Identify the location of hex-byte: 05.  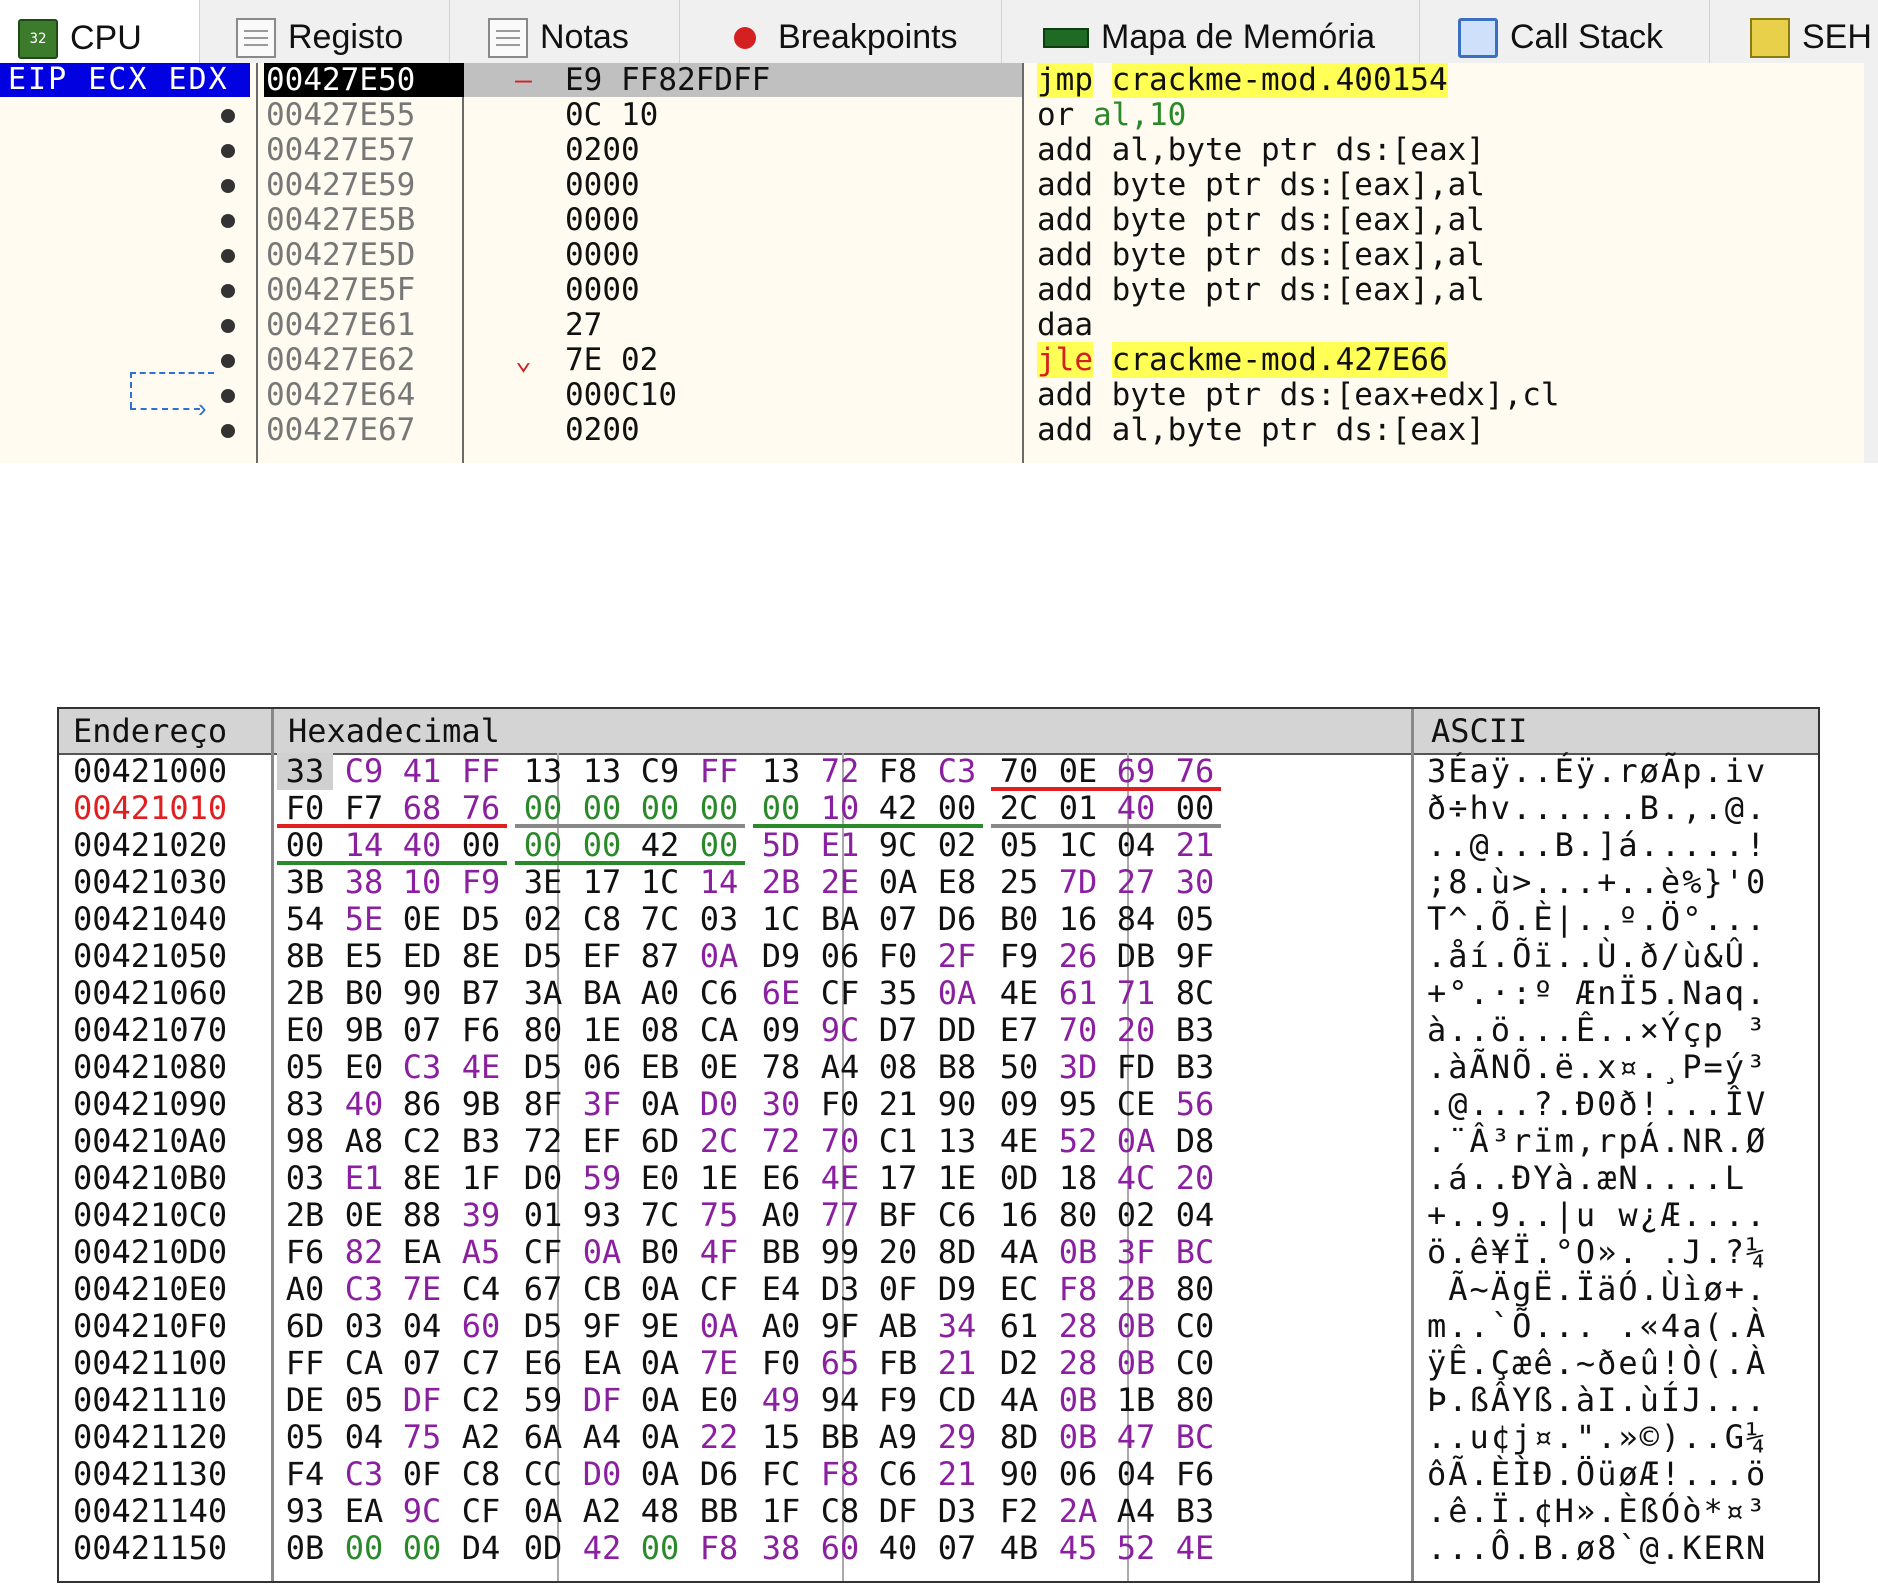
(1019, 845).